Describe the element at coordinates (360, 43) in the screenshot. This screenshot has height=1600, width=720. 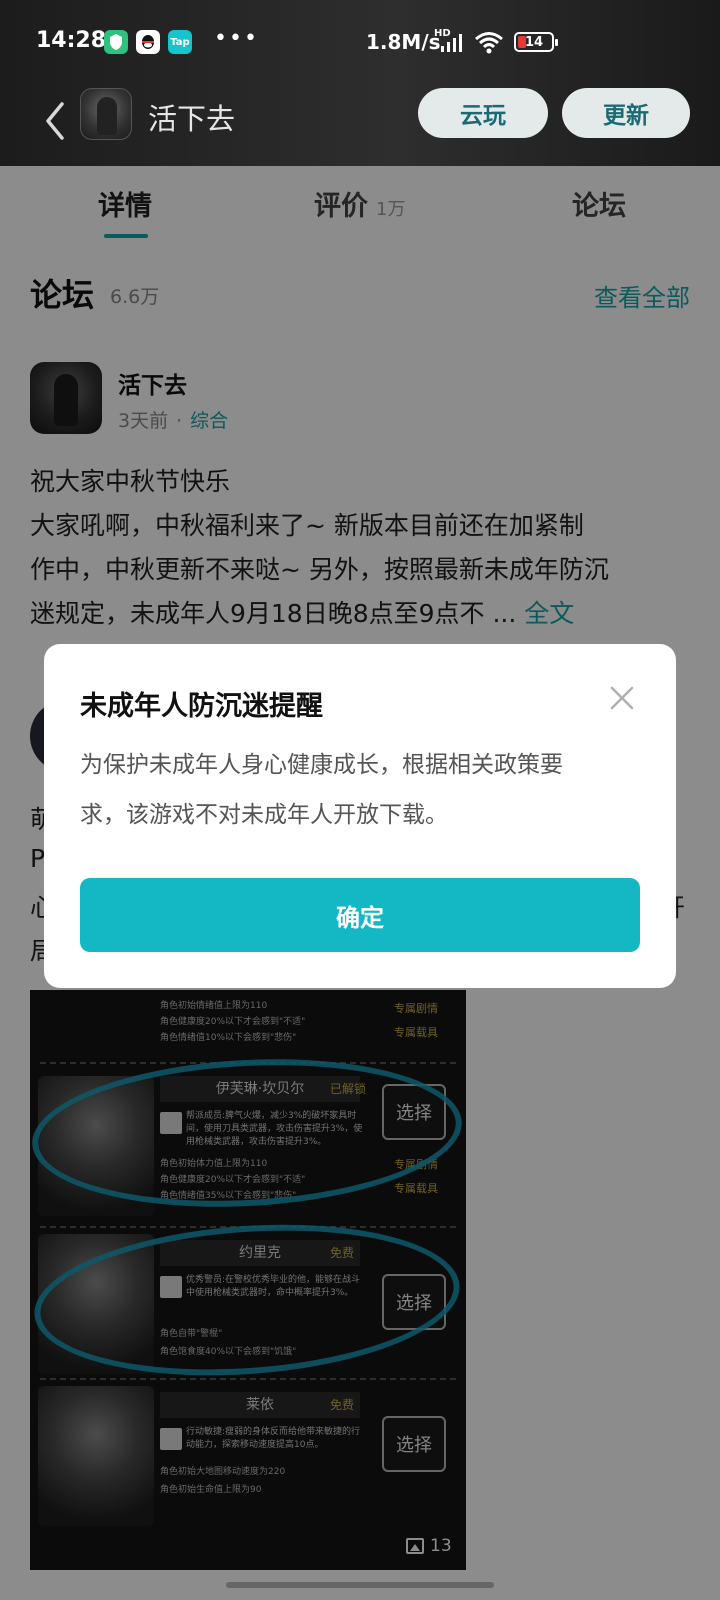
I see `status-bar: 14:28 Tap ••• 1.8M/s HD 14` at that location.